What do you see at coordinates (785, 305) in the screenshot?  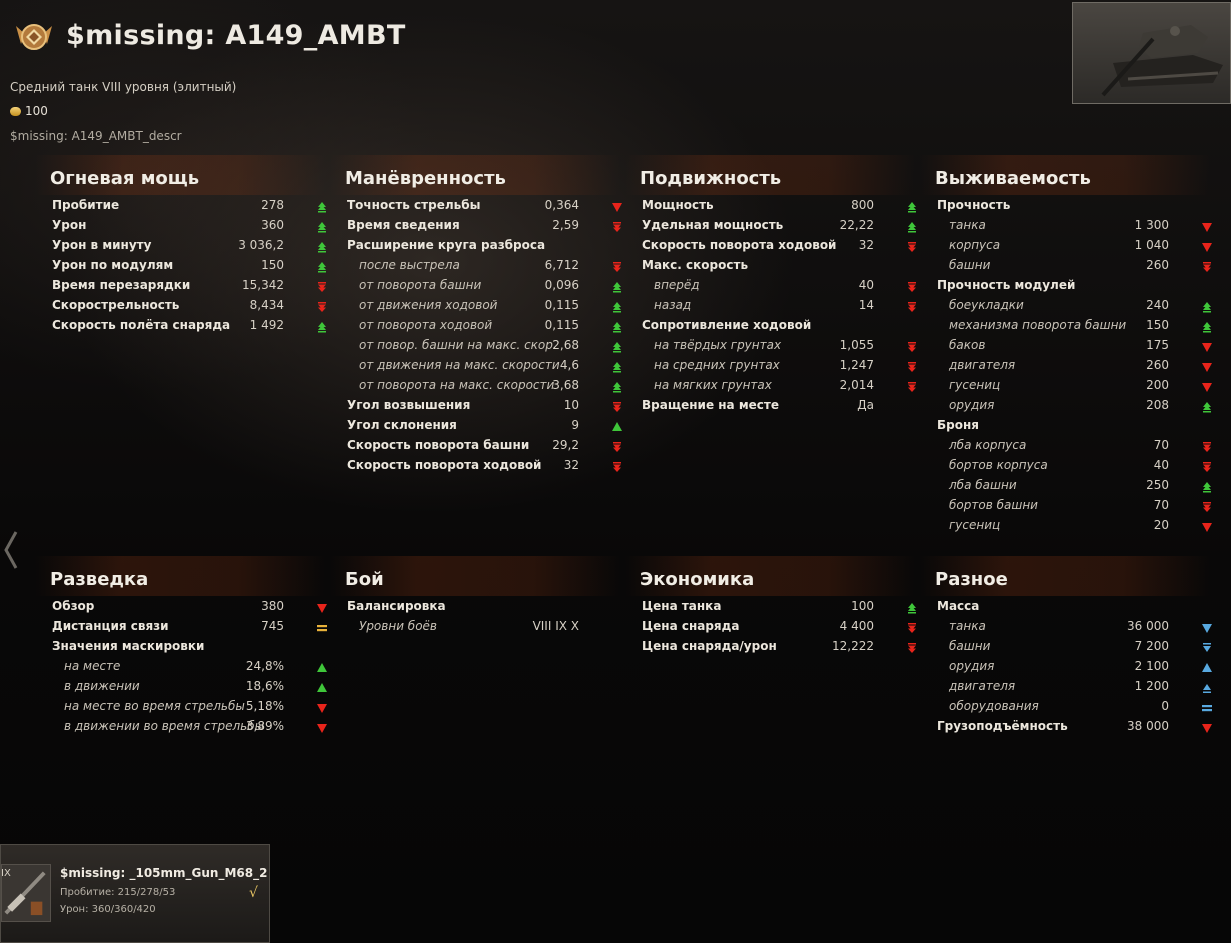 I see `stat-row: назад 14` at bounding box center [785, 305].